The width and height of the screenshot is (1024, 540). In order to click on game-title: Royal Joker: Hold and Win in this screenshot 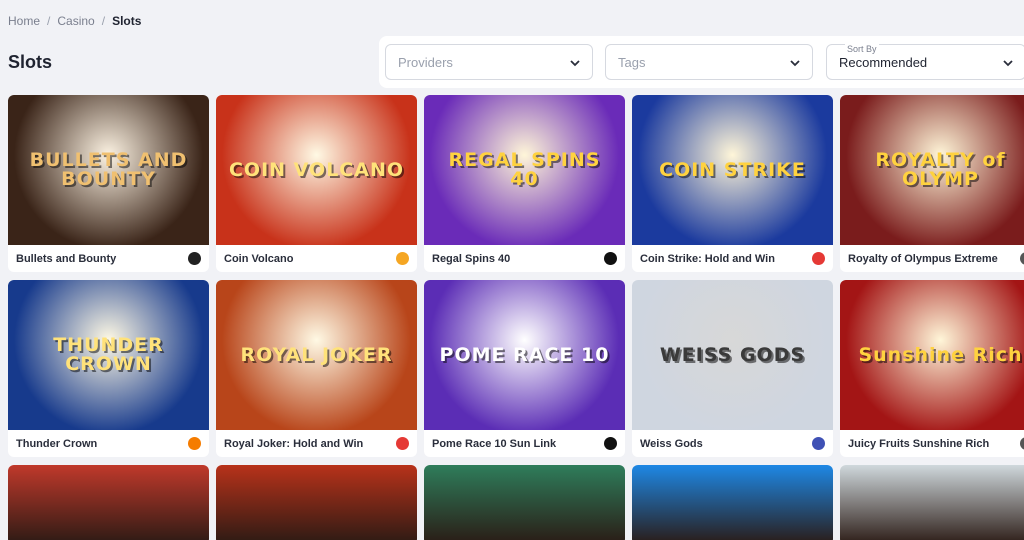, I will do `click(293, 444)`.